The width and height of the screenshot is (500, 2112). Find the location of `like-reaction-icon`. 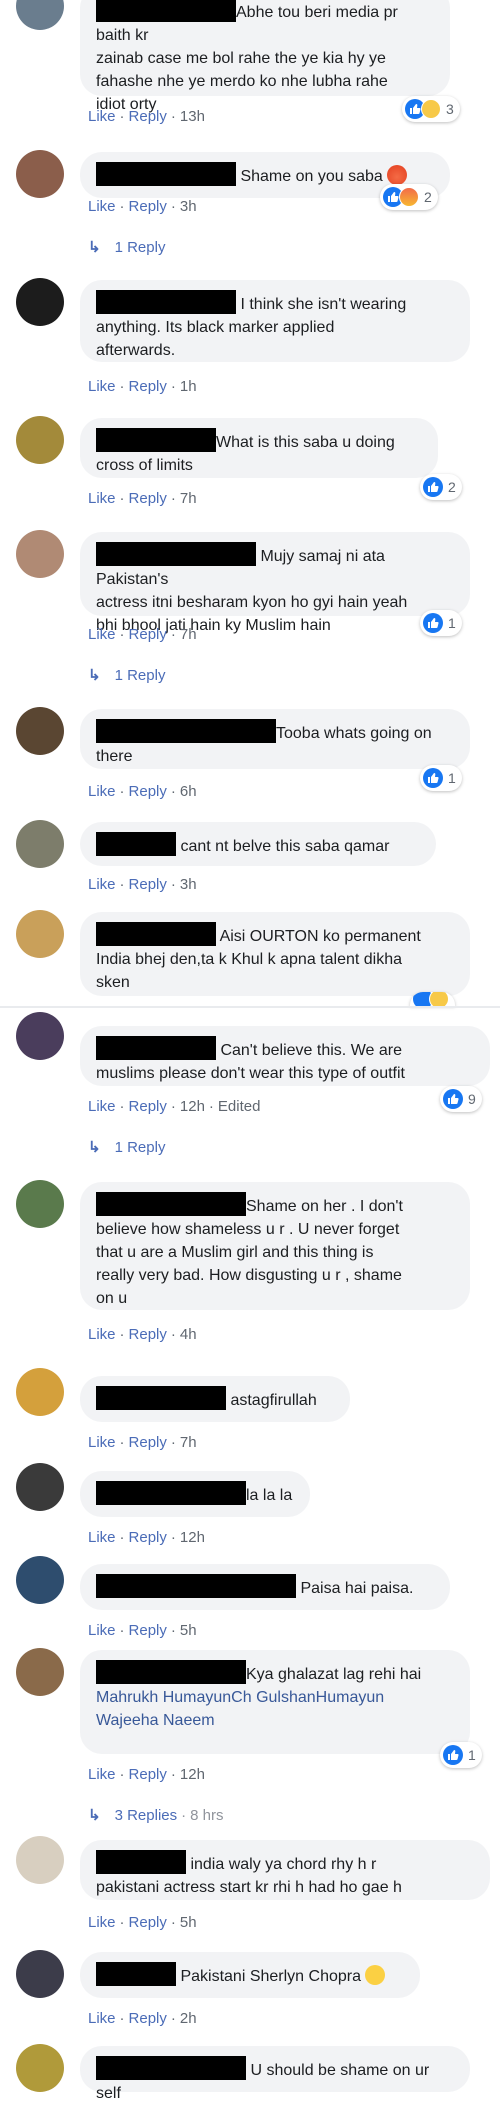

like-reaction-icon is located at coordinates (453, 1099).